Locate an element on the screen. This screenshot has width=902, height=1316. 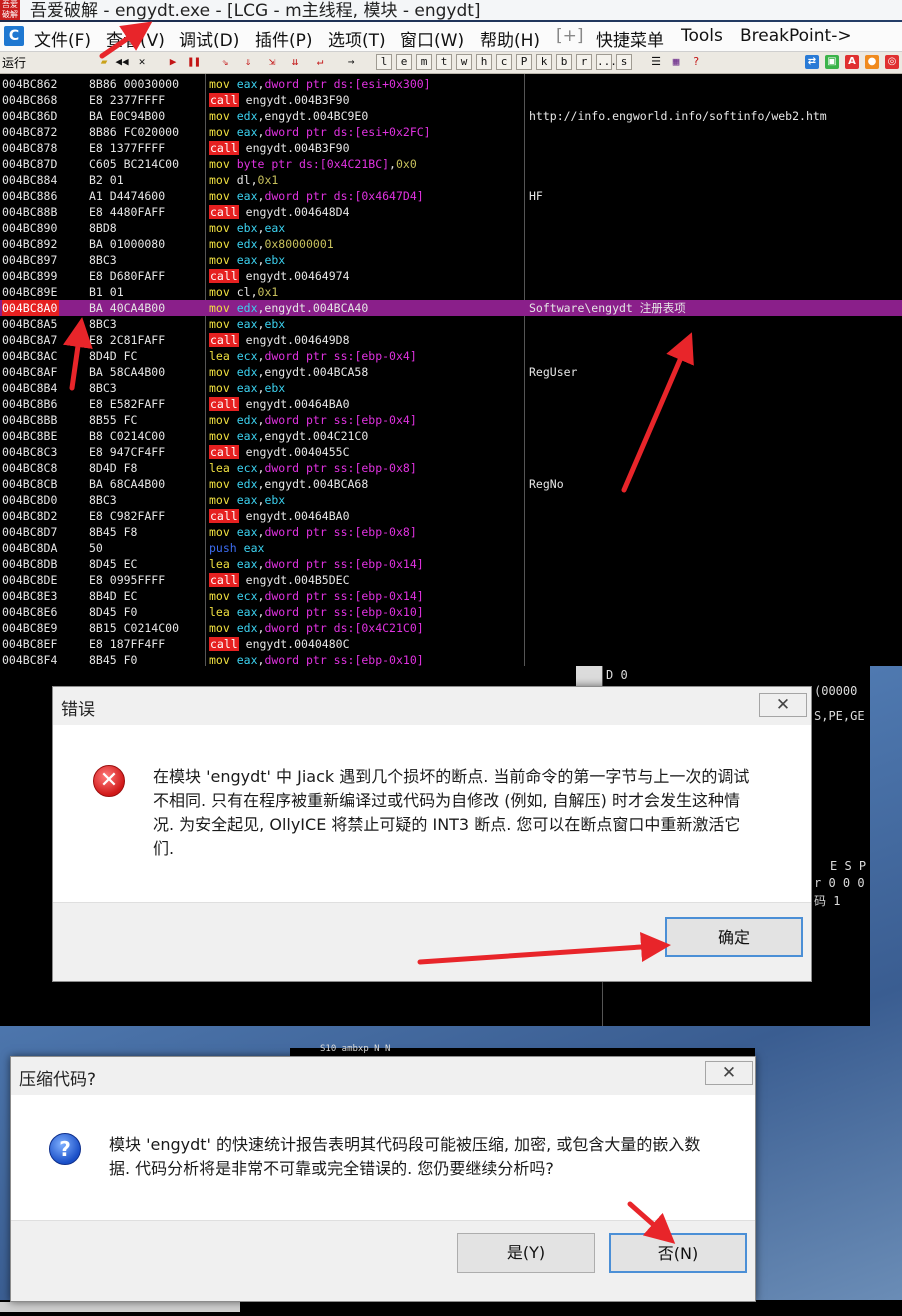
help-icon: ? is located at coordinates (696, 62).